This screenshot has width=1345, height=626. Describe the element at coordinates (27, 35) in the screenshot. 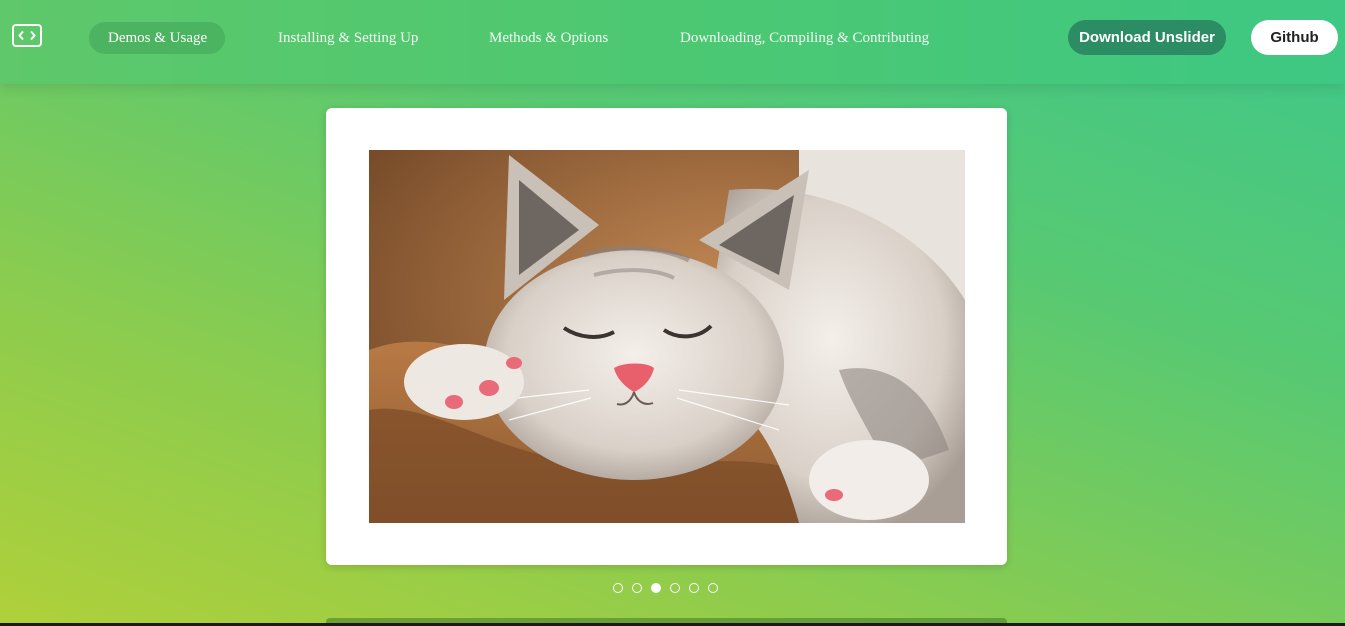

I see `code-brackets-icon` at that location.